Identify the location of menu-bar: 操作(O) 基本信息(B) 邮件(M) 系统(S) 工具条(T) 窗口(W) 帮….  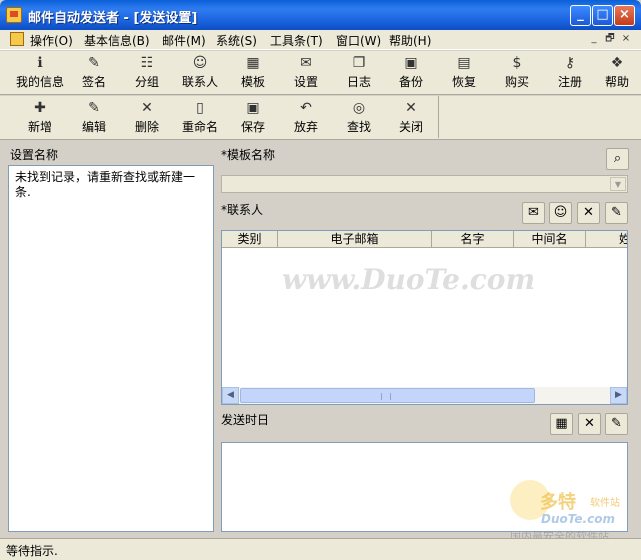
(320, 40).